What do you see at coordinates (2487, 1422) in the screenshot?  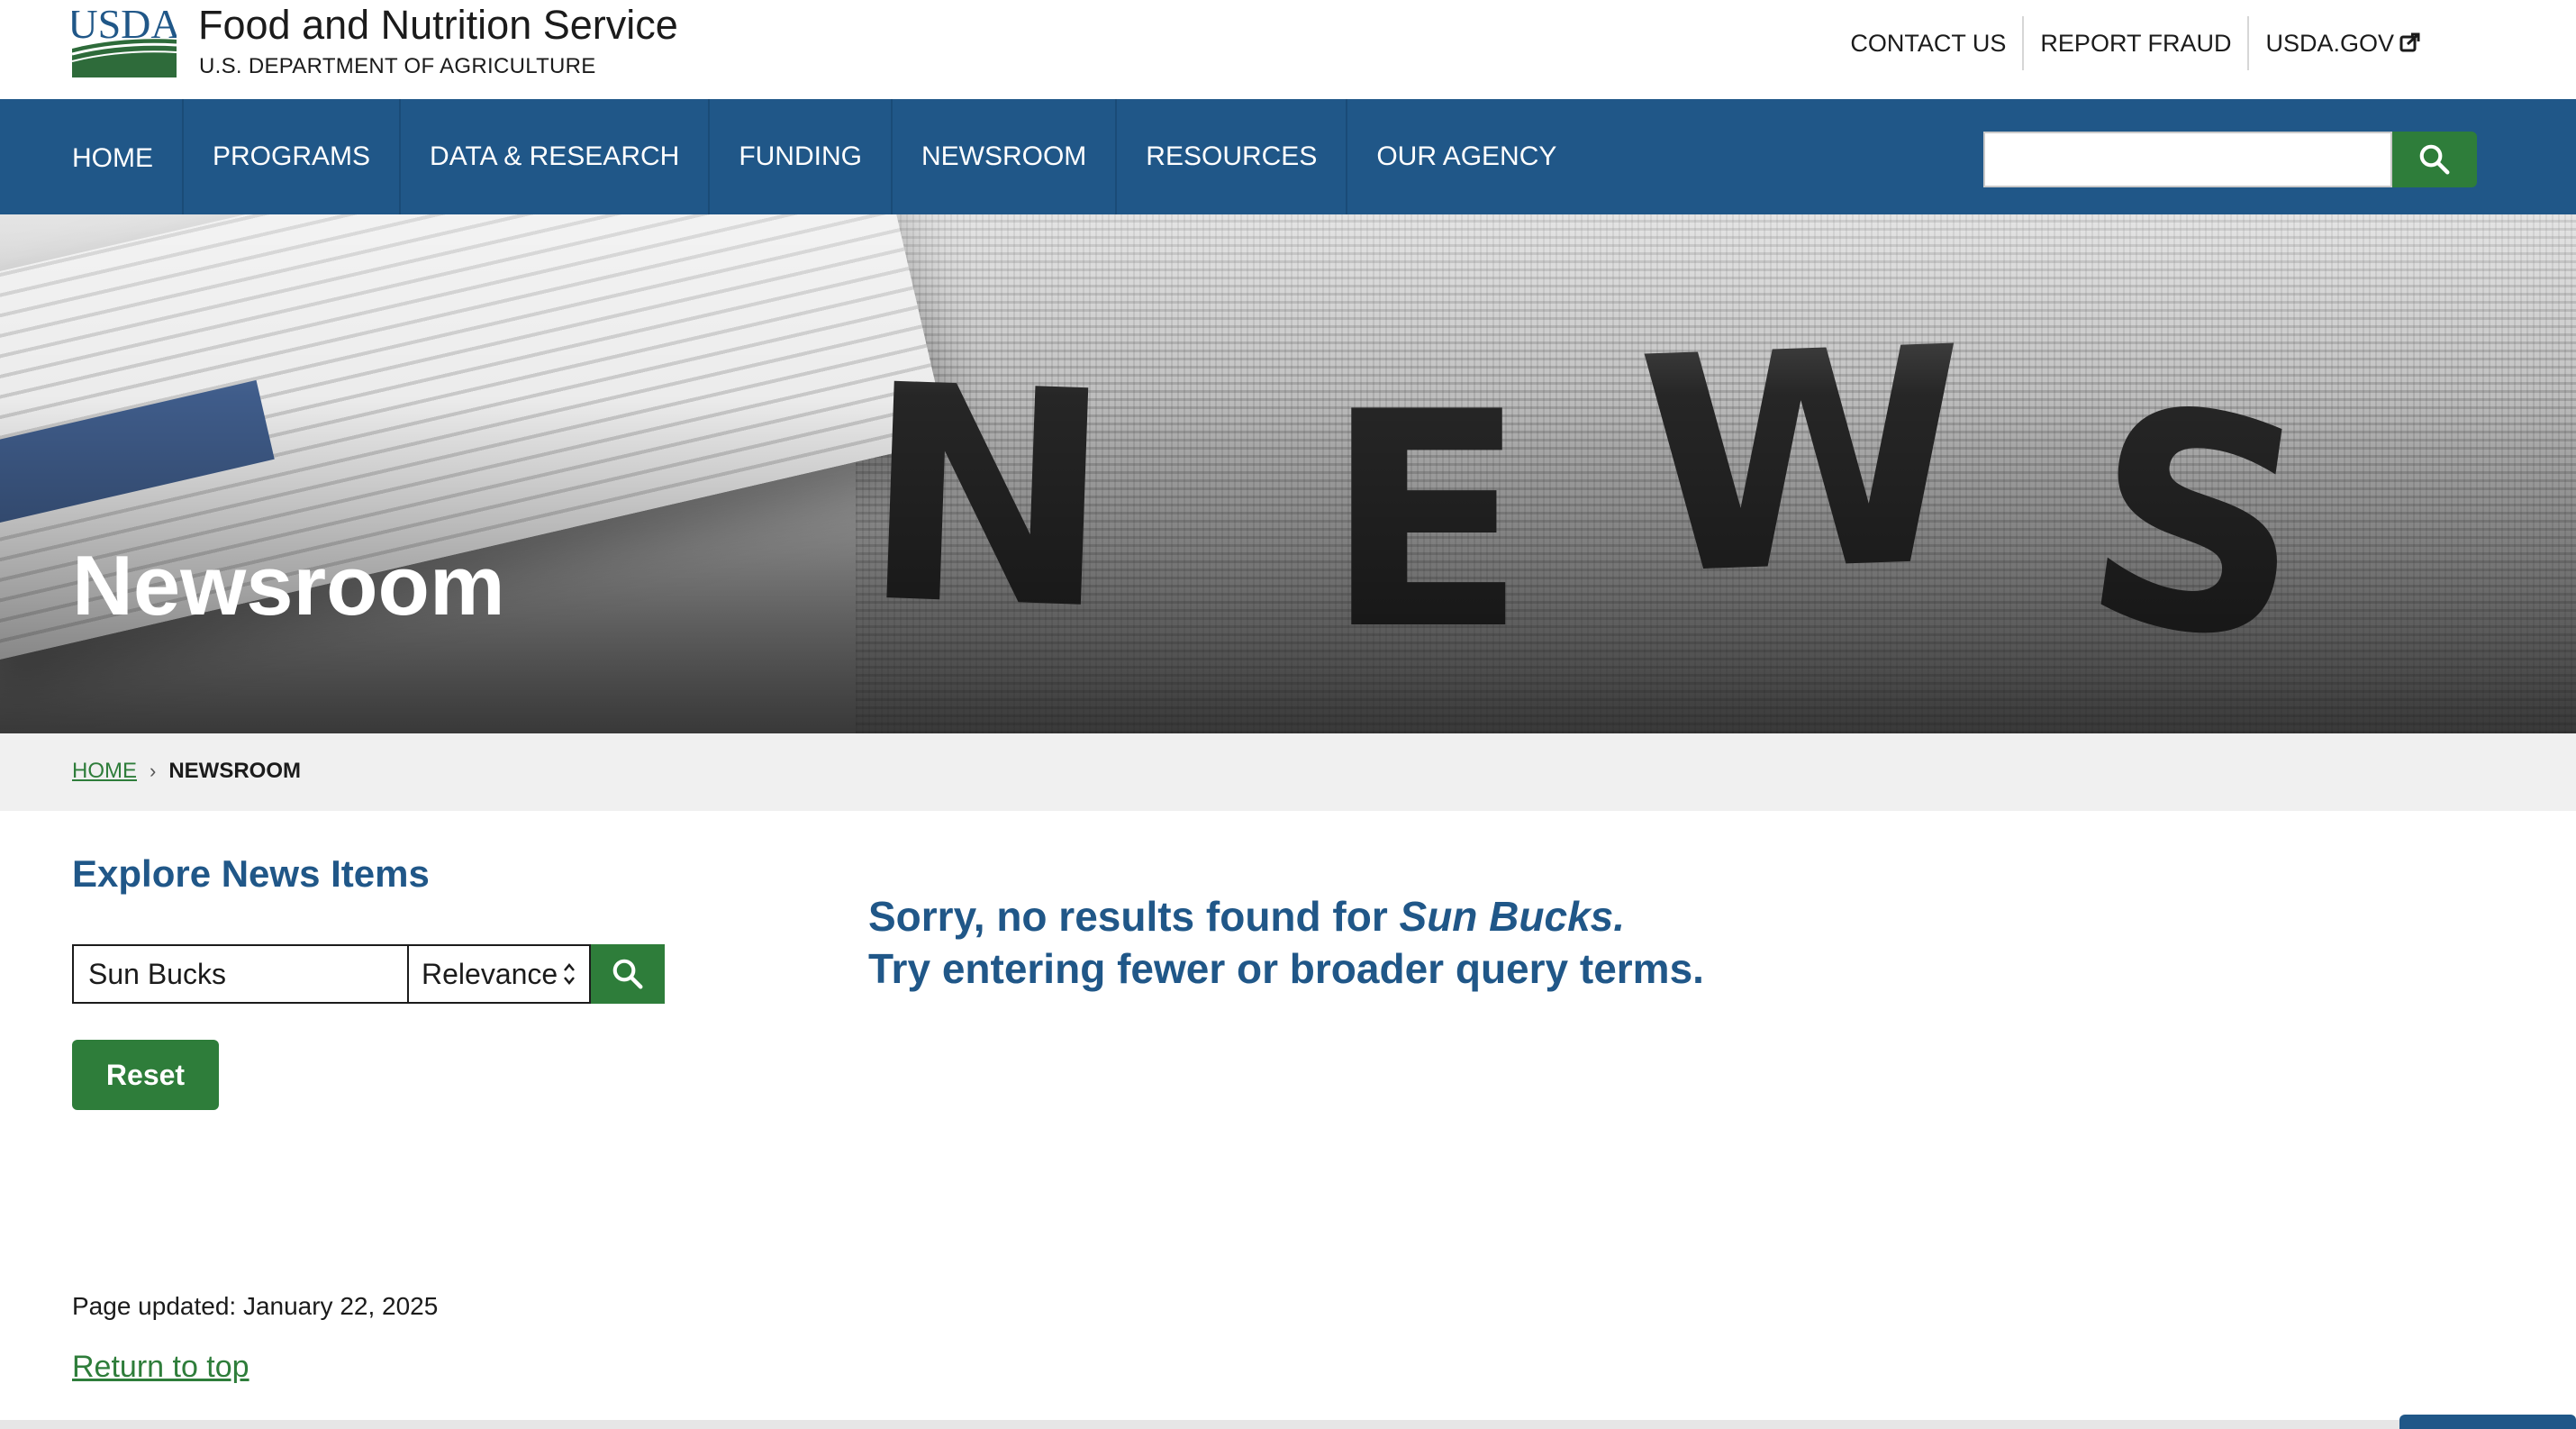 I see `feedback-tab` at bounding box center [2487, 1422].